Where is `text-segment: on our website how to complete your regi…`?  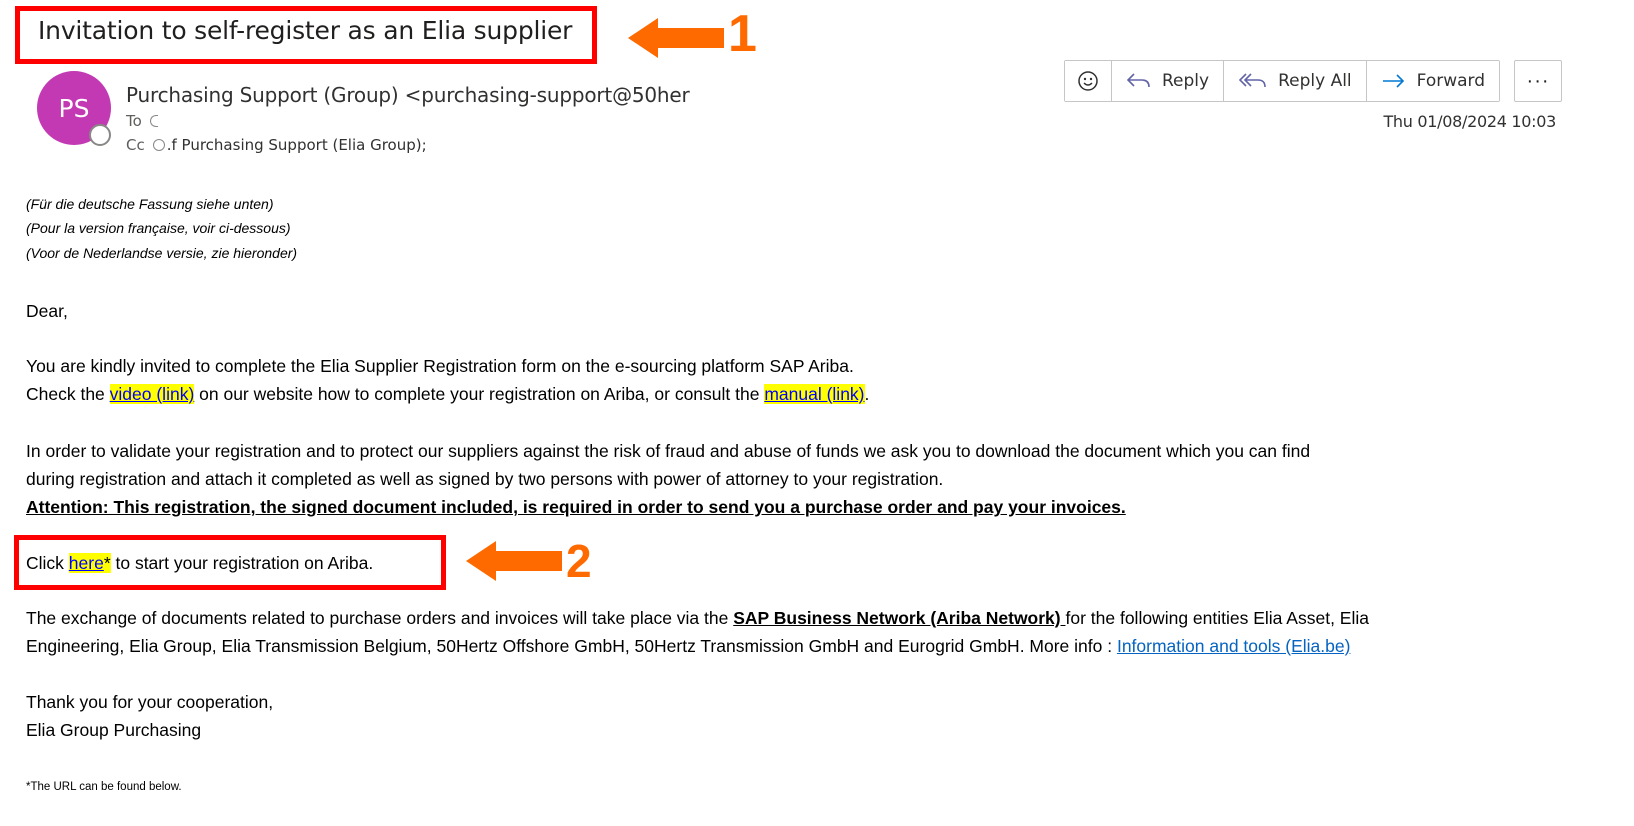 text-segment: on our website how to complete your regi… is located at coordinates (479, 394).